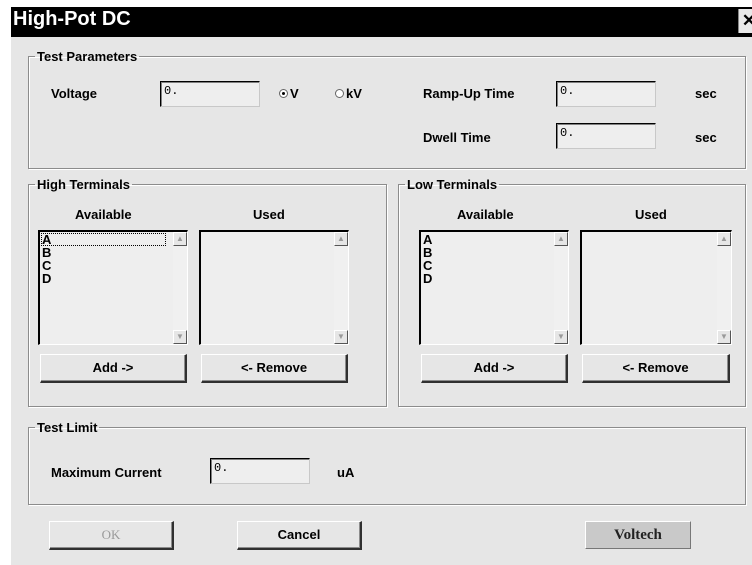 The height and width of the screenshot is (565, 752). Describe the element at coordinates (111, 535) in the screenshot. I see `ok-button: OK` at that location.